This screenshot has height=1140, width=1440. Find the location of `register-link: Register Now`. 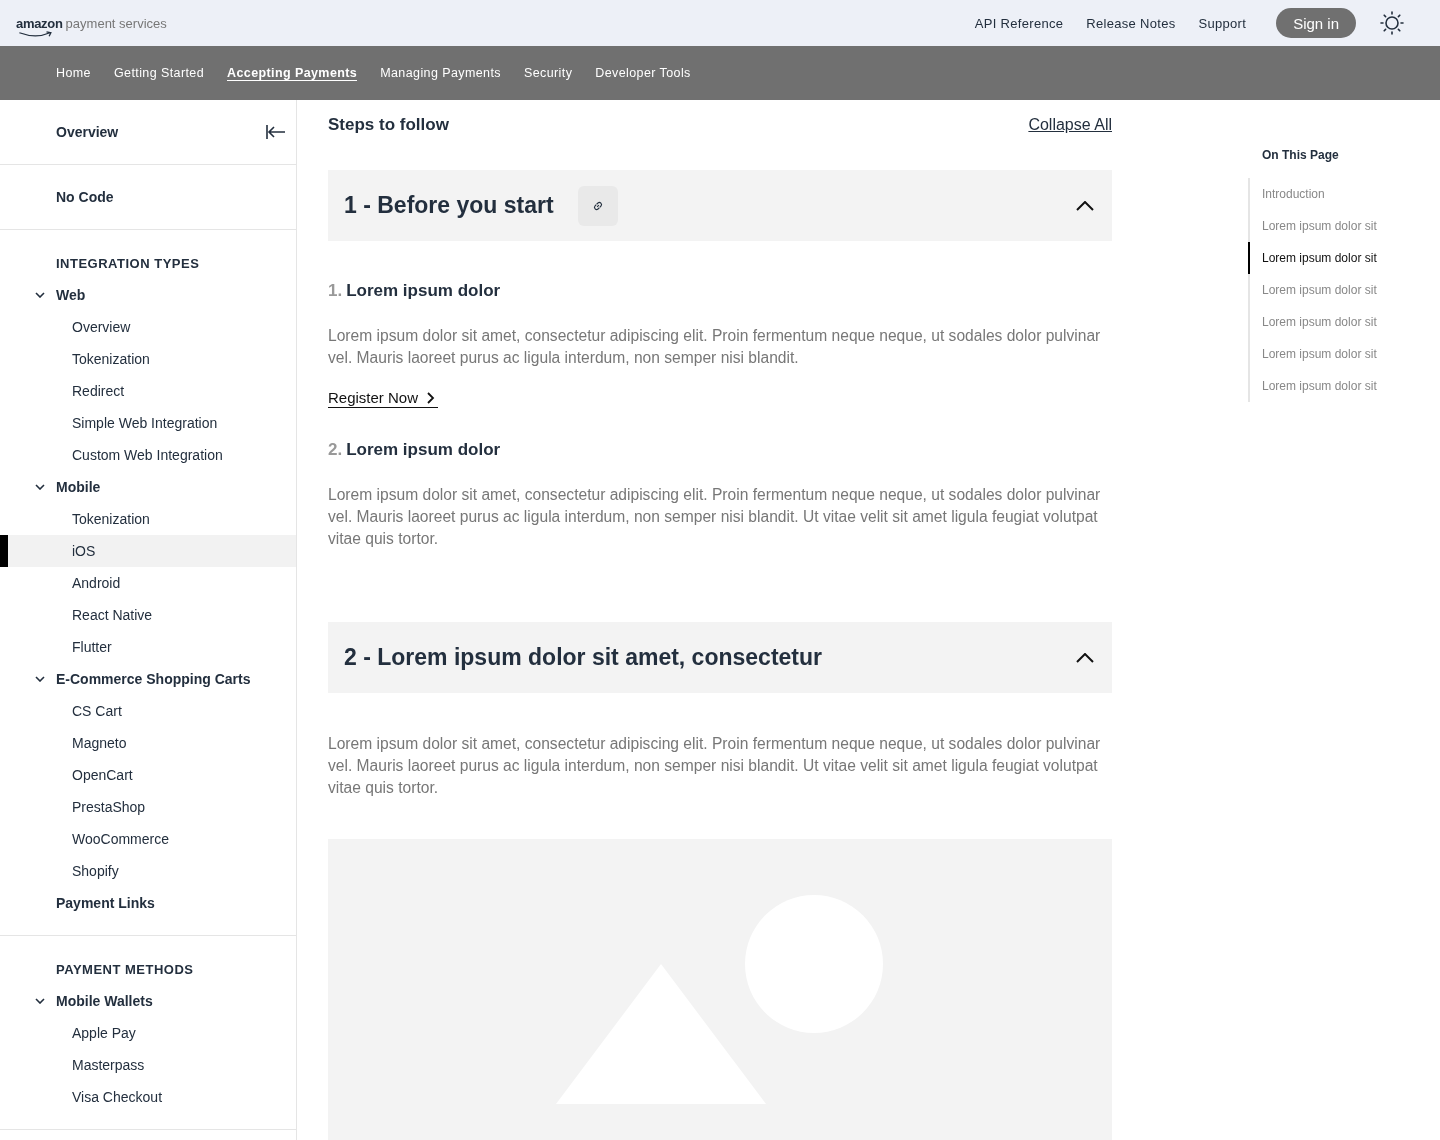

register-link: Register Now is located at coordinates (383, 398).